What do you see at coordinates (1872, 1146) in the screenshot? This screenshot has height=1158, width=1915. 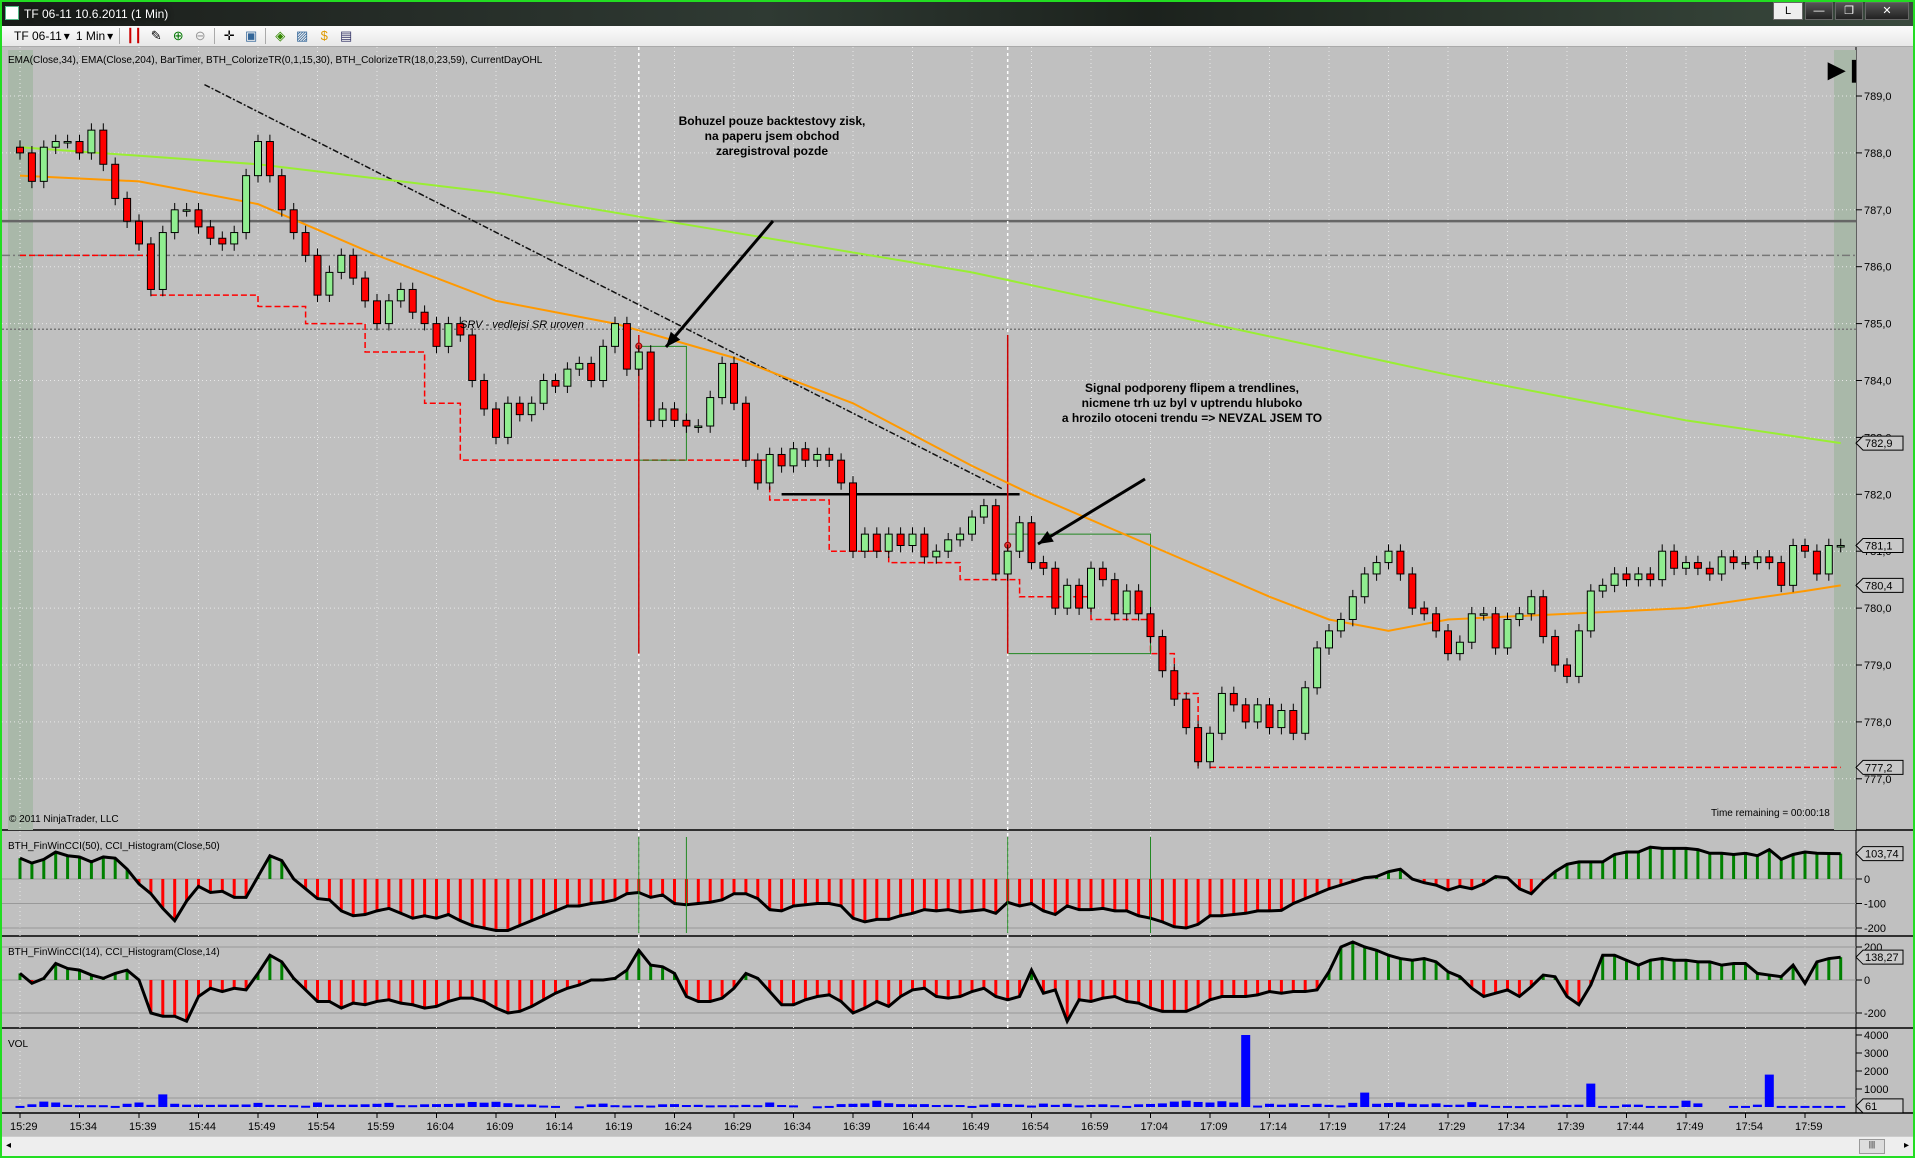 I see `scrollbar-thumb: |||` at bounding box center [1872, 1146].